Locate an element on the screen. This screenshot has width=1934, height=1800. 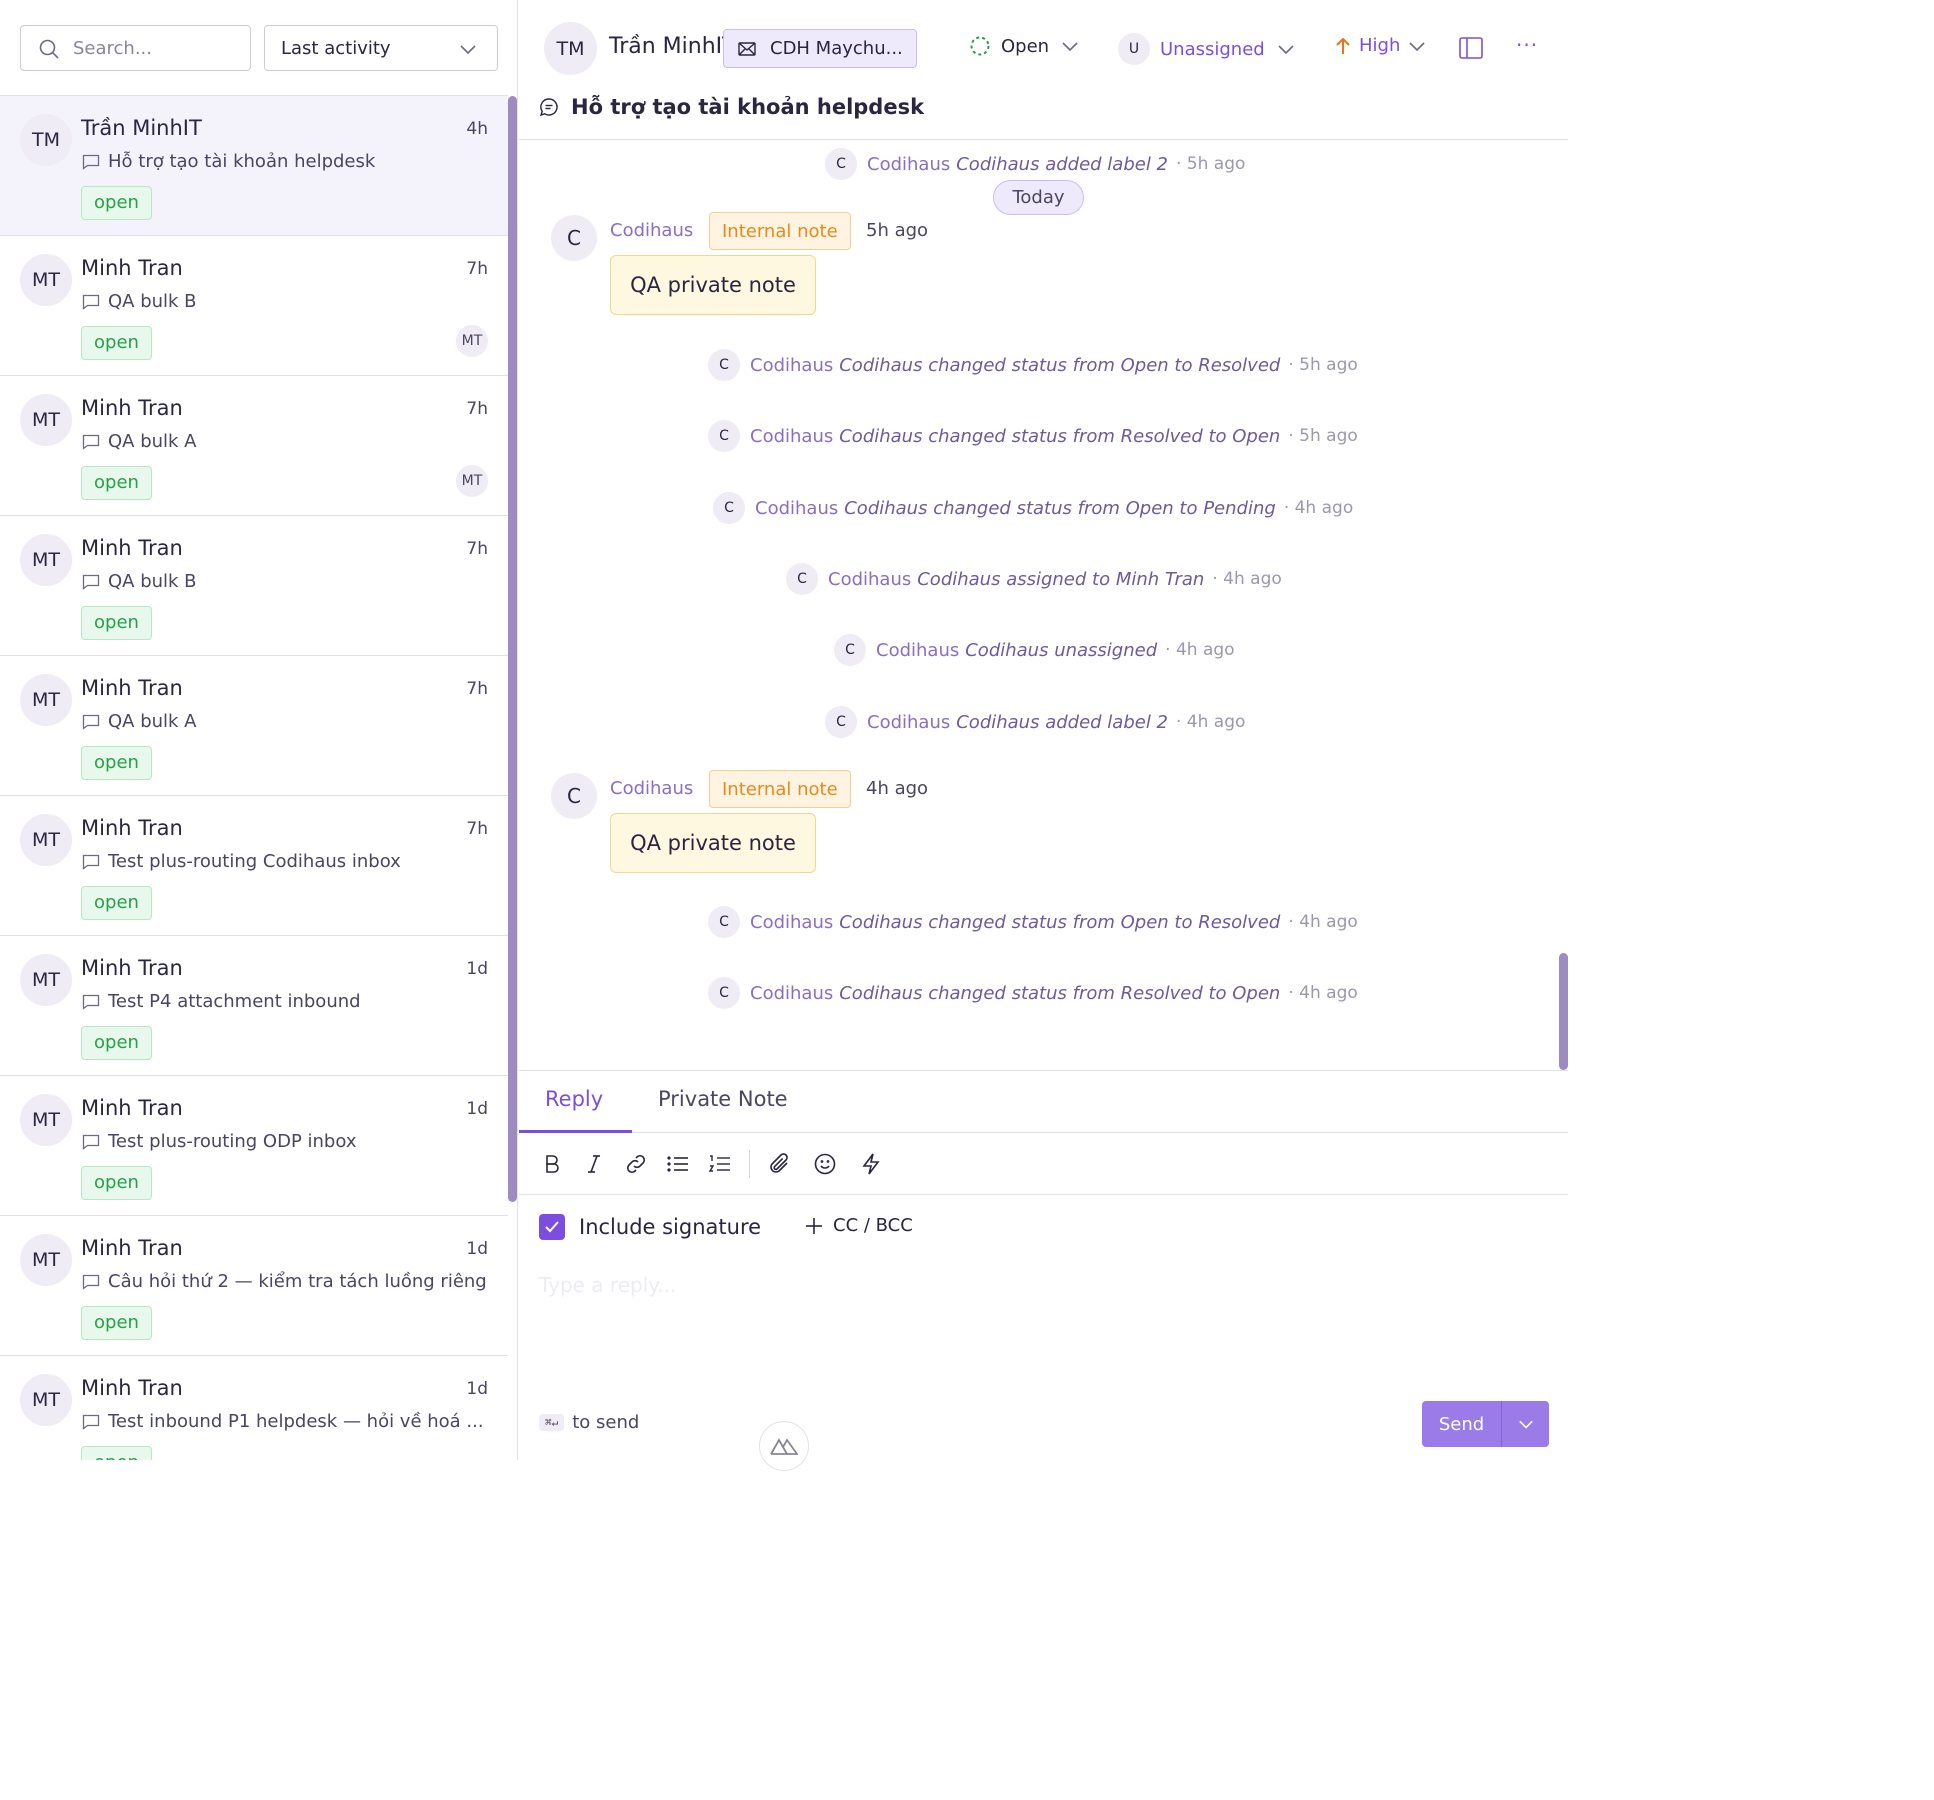
activity-text: Codihaus assigned to Minh Tran is located at coordinates (1061, 579).